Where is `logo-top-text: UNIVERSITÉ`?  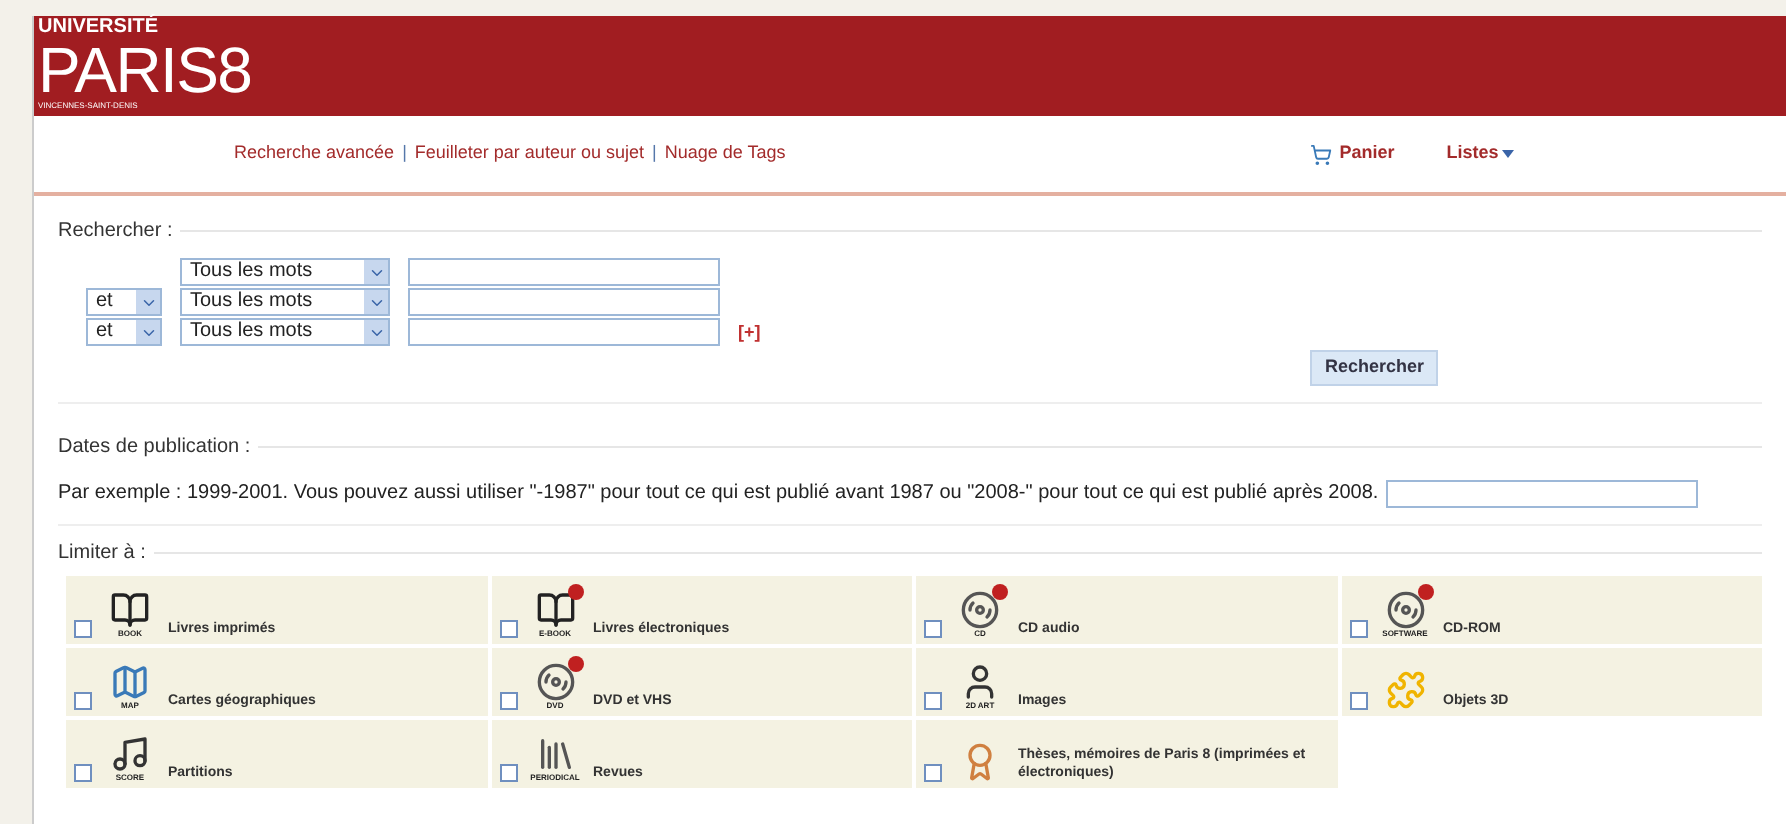 logo-top-text: UNIVERSITÉ is located at coordinates (98, 28).